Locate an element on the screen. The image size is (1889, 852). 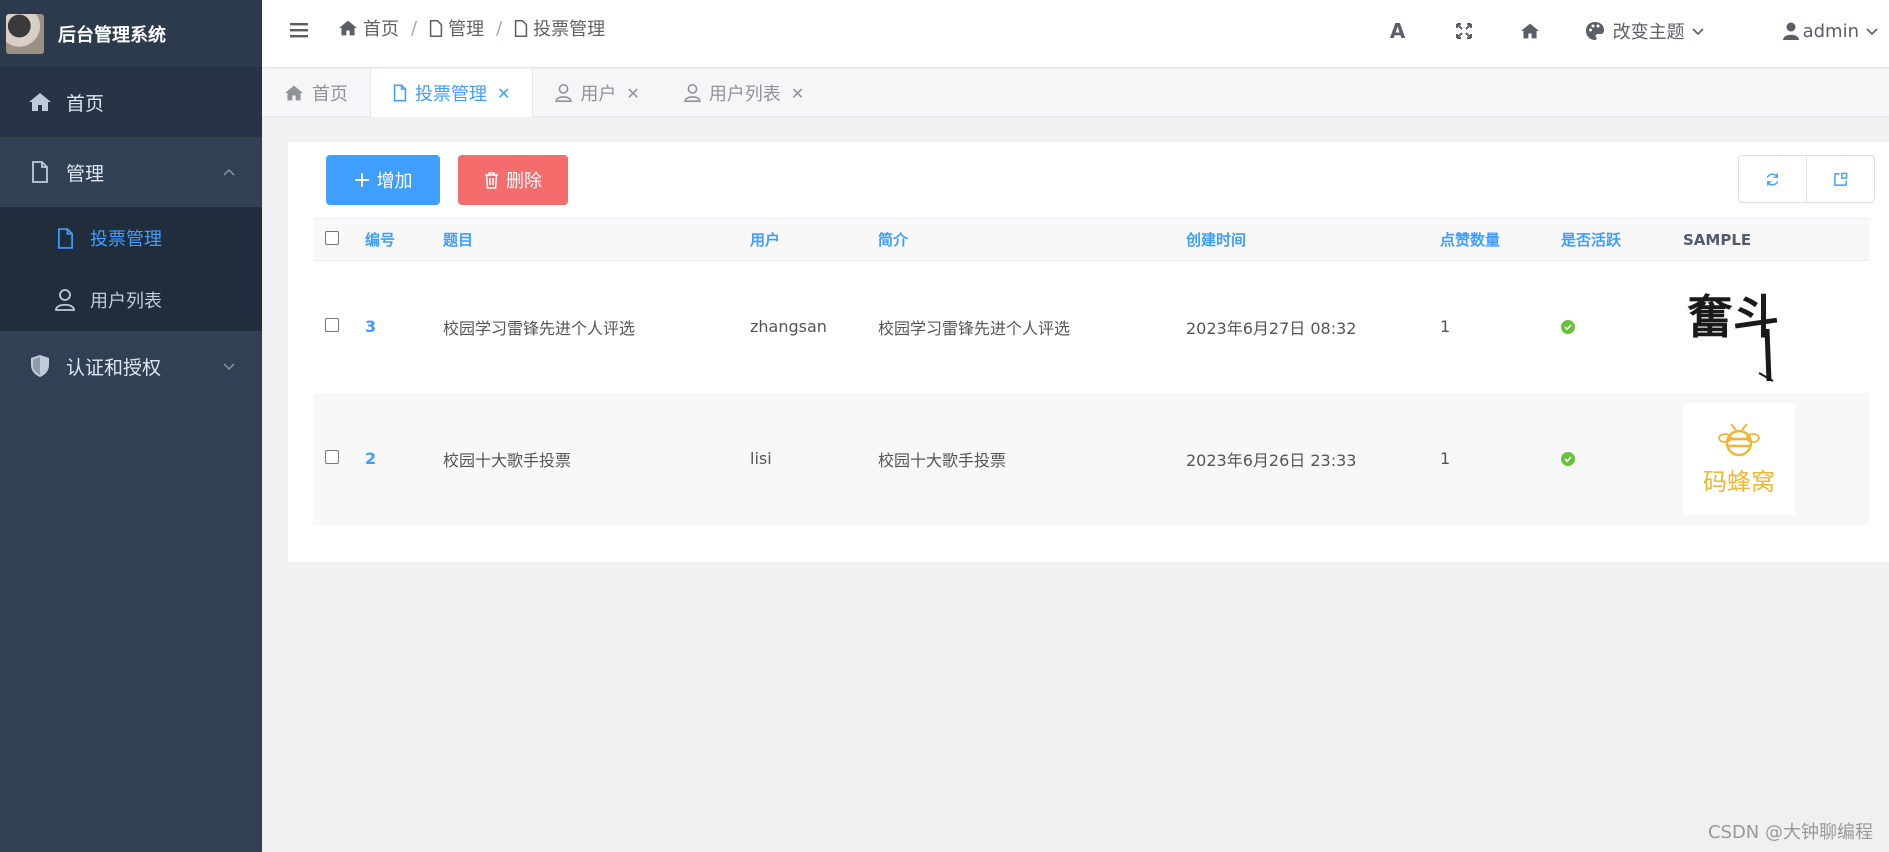
cell-user: zhangsan is located at coordinates (788, 327).